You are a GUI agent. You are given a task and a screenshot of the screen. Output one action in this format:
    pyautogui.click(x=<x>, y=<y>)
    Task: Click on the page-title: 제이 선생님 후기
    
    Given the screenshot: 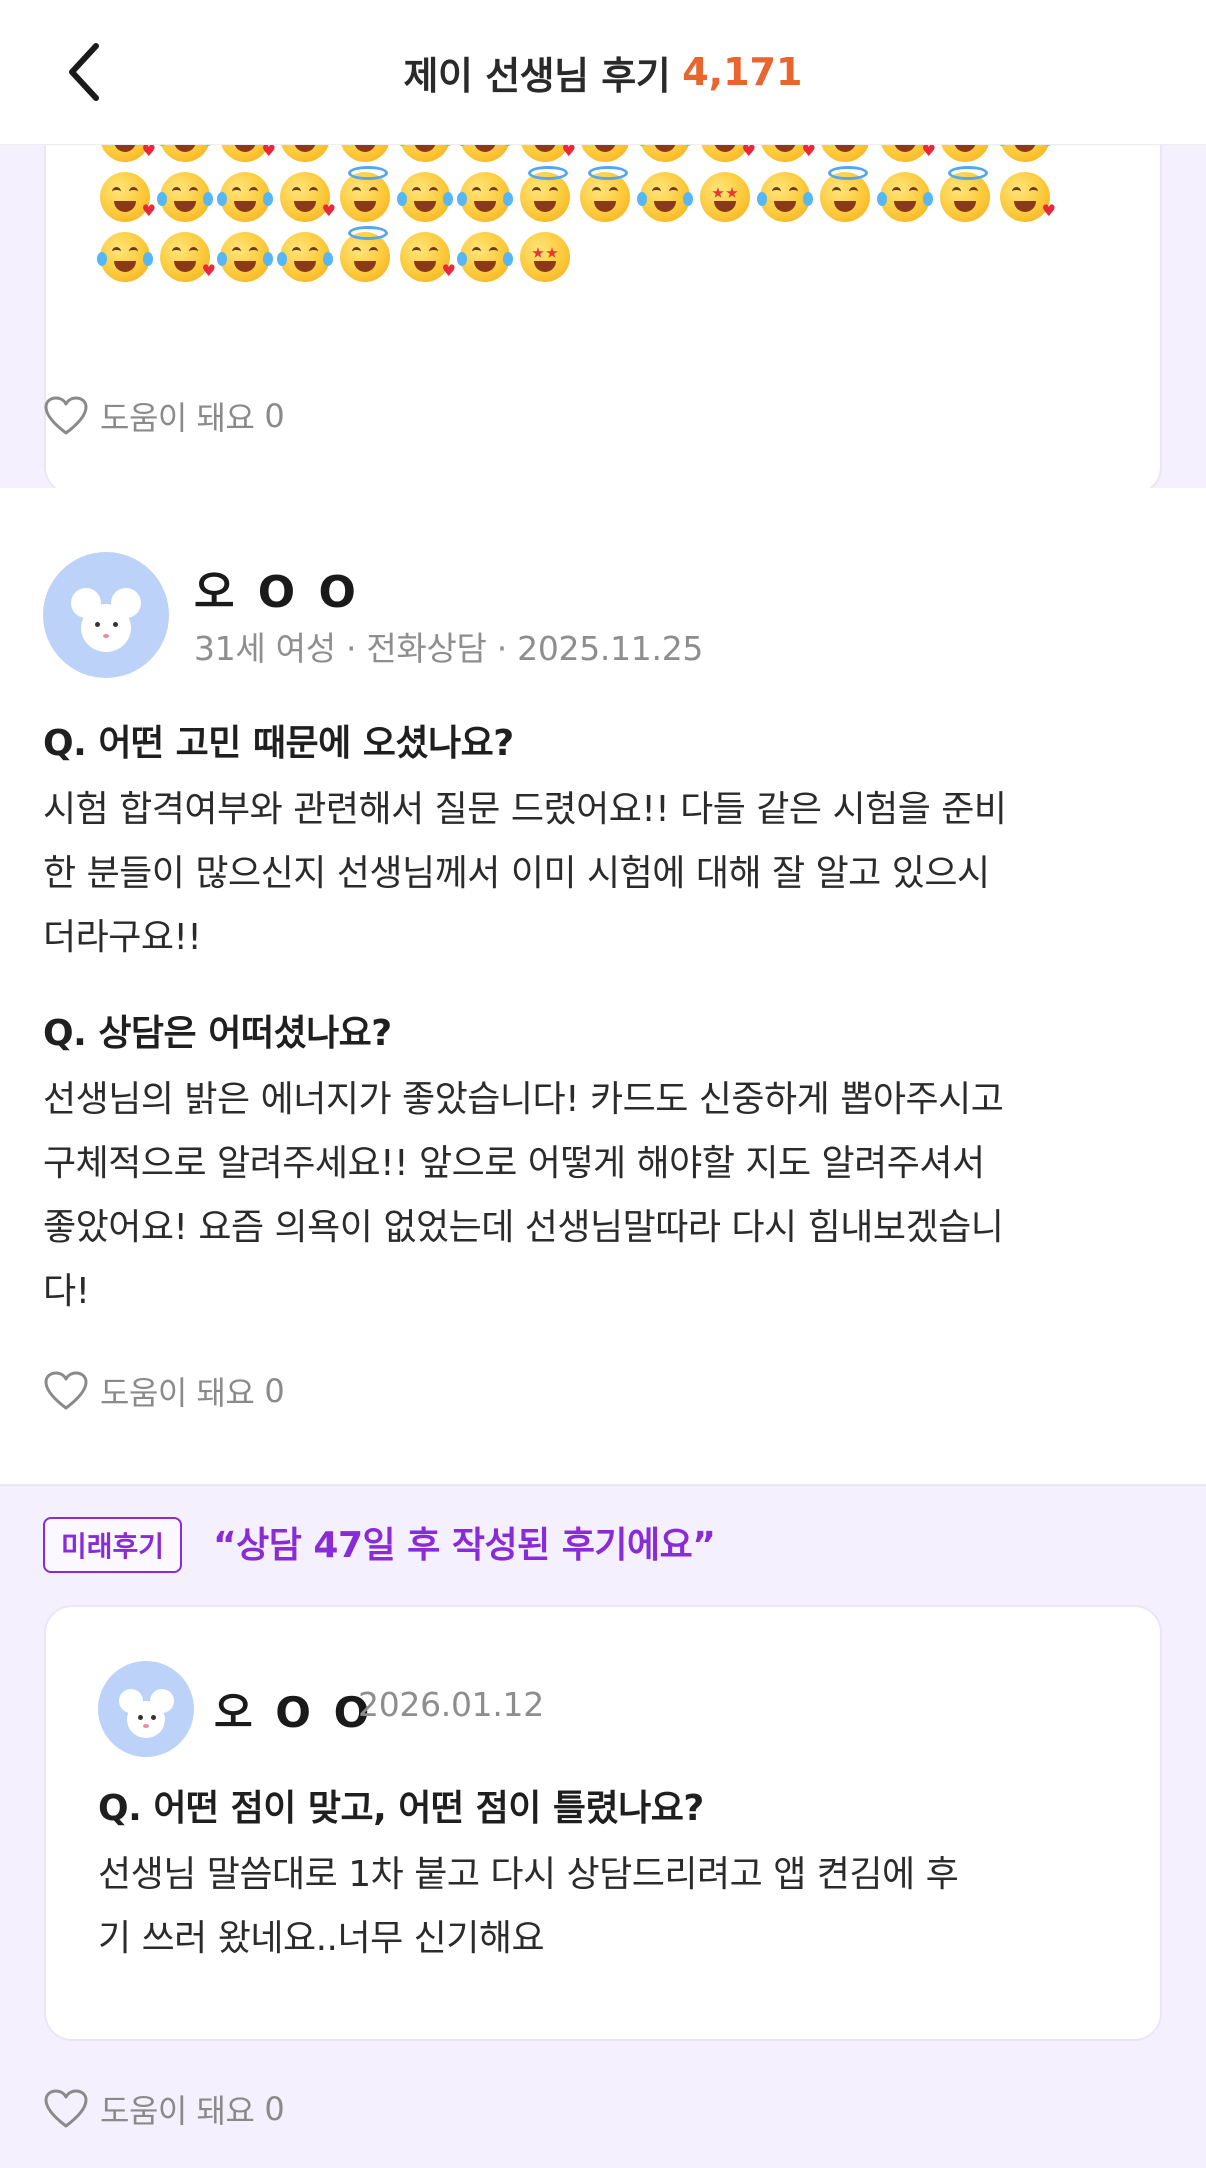 What is the action you would take?
    pyautogui.click(x=537, y=75)
    